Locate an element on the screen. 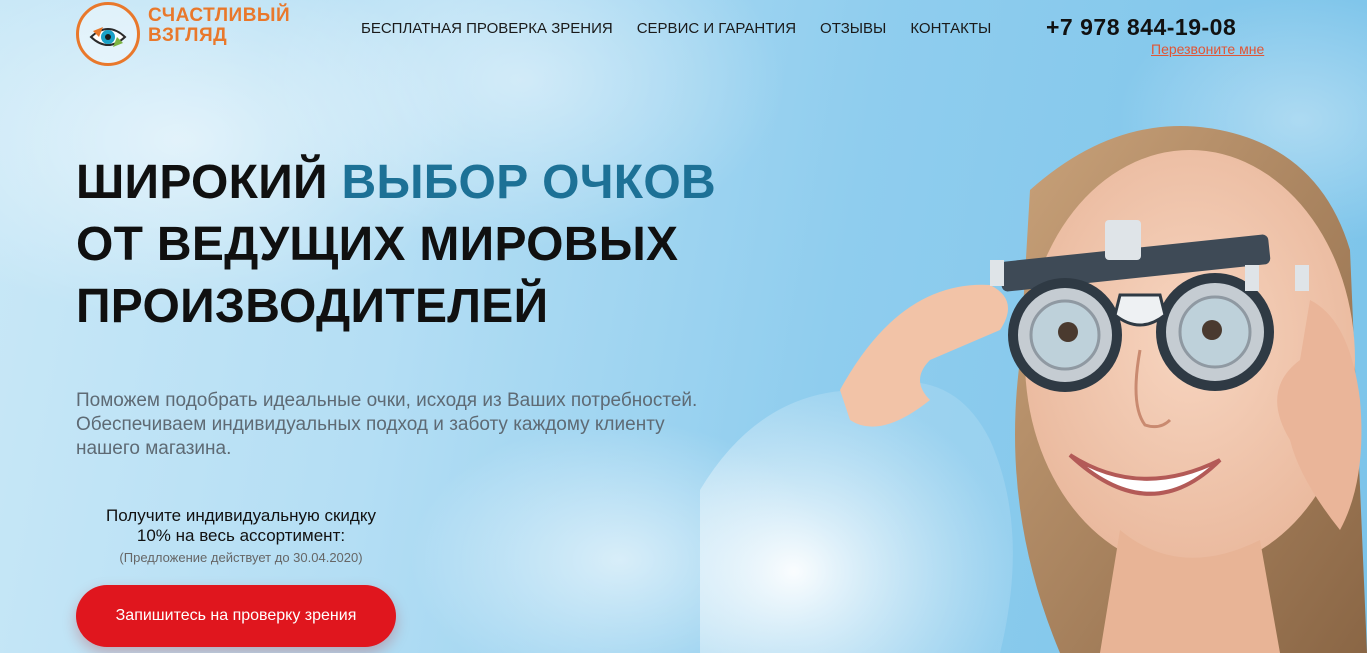  offer-line2: 10% на весь ассортимент: is located at coordinates (241, 535).